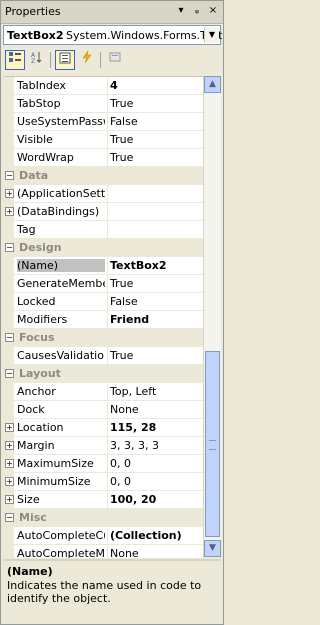 This screenshot has width=320, height=625. I want to click on property-name: Anchor, so click(36, 391).